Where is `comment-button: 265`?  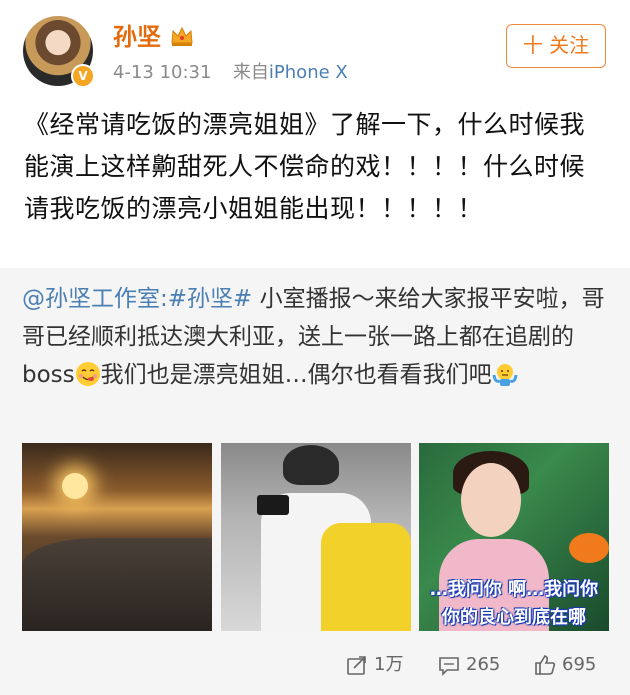 comment-button: 265 is located at coordinates (469, 665).